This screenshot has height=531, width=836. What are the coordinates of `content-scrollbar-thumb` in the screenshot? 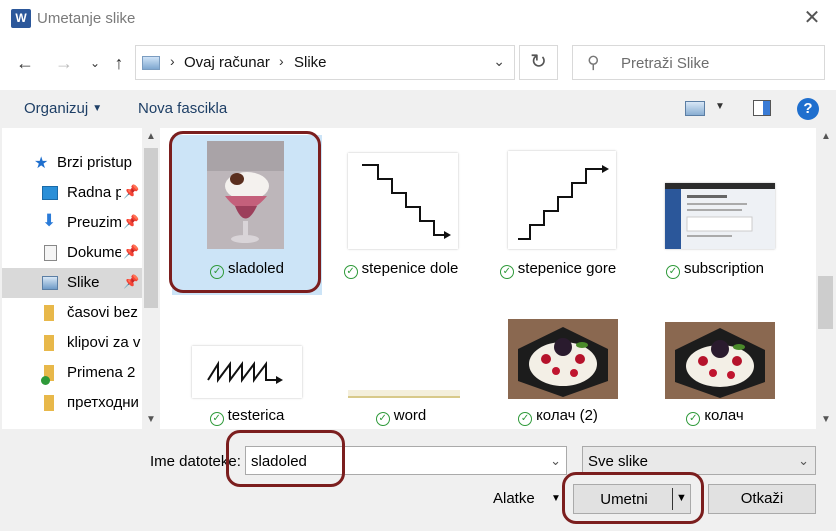 It's located at (825, 302).